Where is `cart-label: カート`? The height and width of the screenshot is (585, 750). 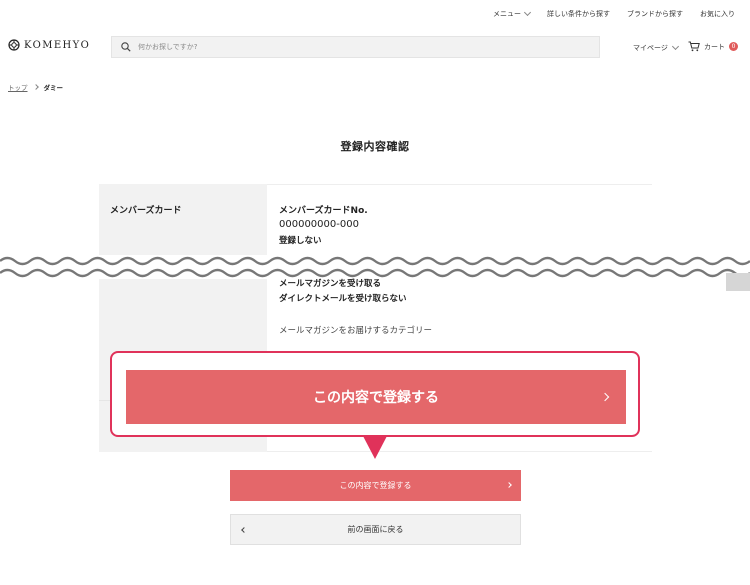
cart-label: カート is located at coordinates (714, 46).